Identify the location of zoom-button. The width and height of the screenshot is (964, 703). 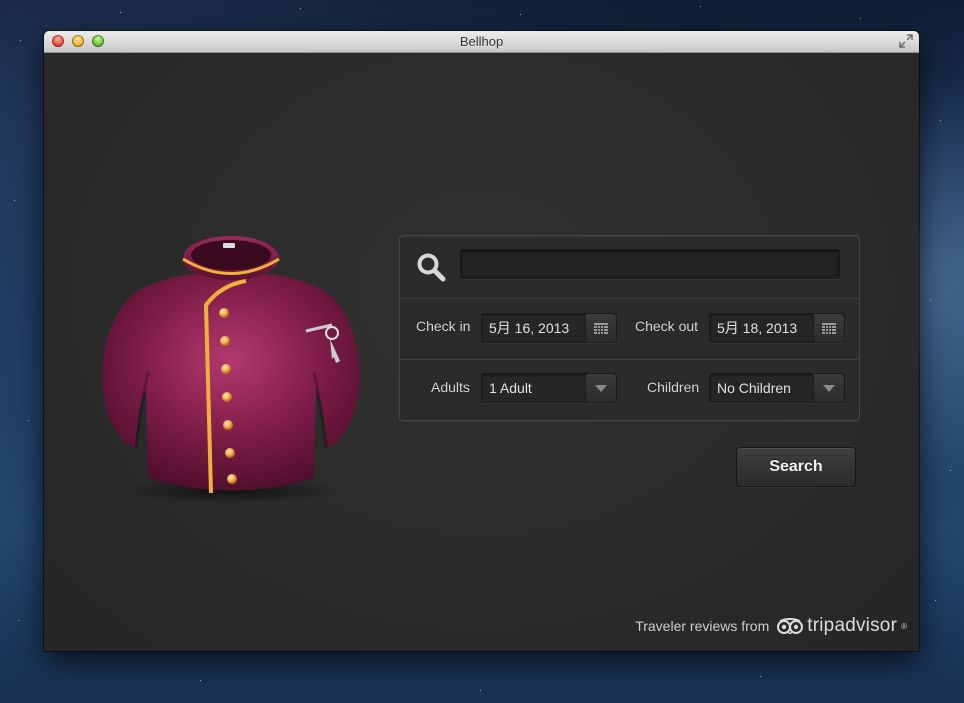
(98, 41).